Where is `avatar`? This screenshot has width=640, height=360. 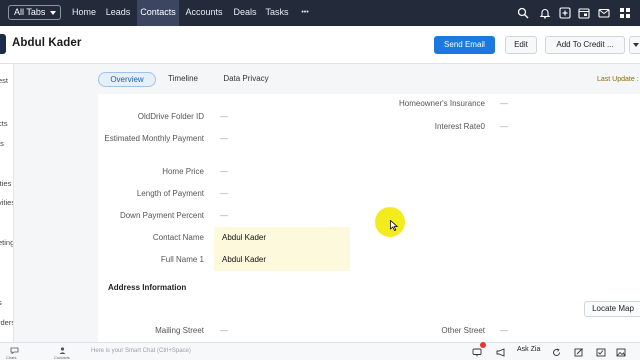
avatar is located at coordinates (3, 44).